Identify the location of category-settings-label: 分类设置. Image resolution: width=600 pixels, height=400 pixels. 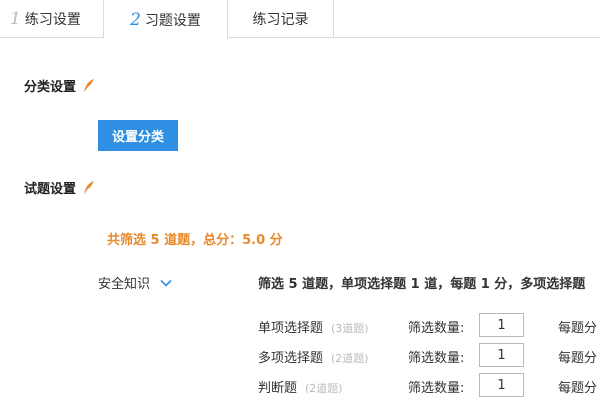
(50, 87).